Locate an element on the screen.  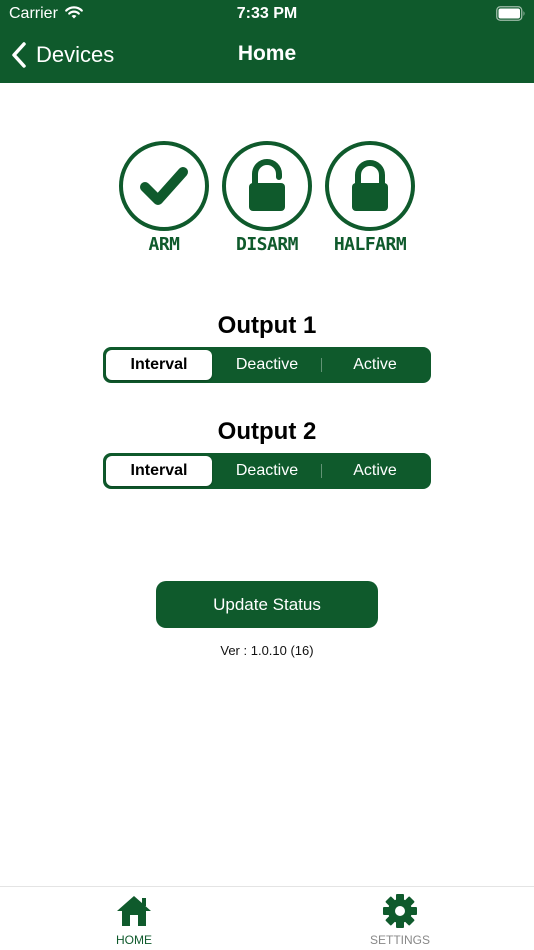
arm-button: ARM is located at coordinates (164, 198).